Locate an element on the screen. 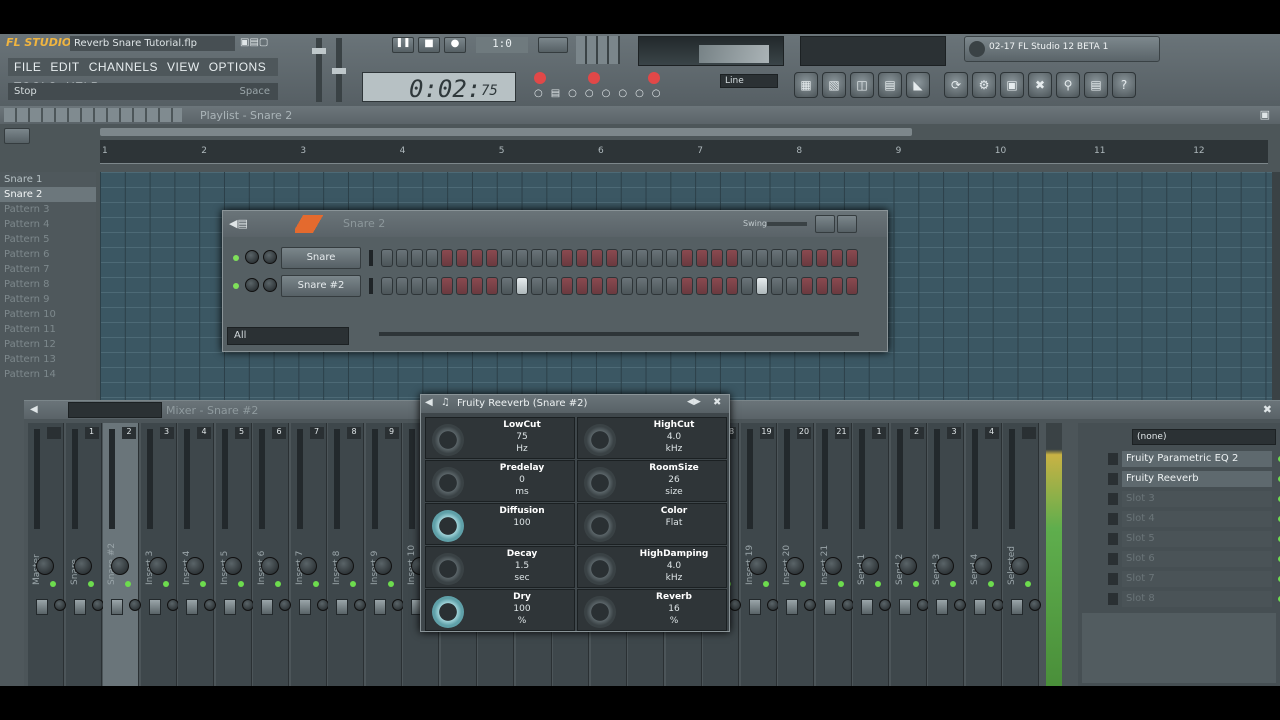 The width and height of the screenshot is (1280, 720). snap-grid-buttons is located at coordinates (598, 50).